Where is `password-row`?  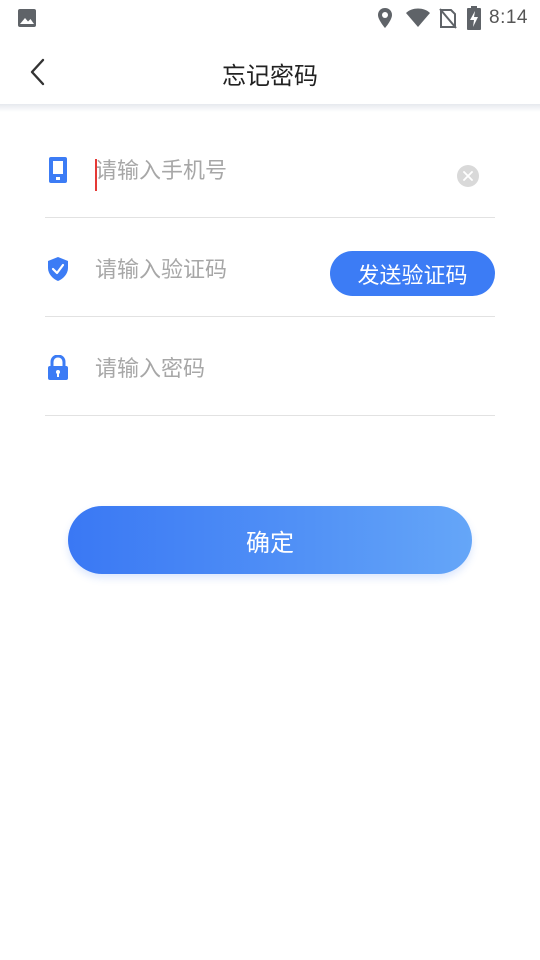 password-row is located at coordinates (270, 366).